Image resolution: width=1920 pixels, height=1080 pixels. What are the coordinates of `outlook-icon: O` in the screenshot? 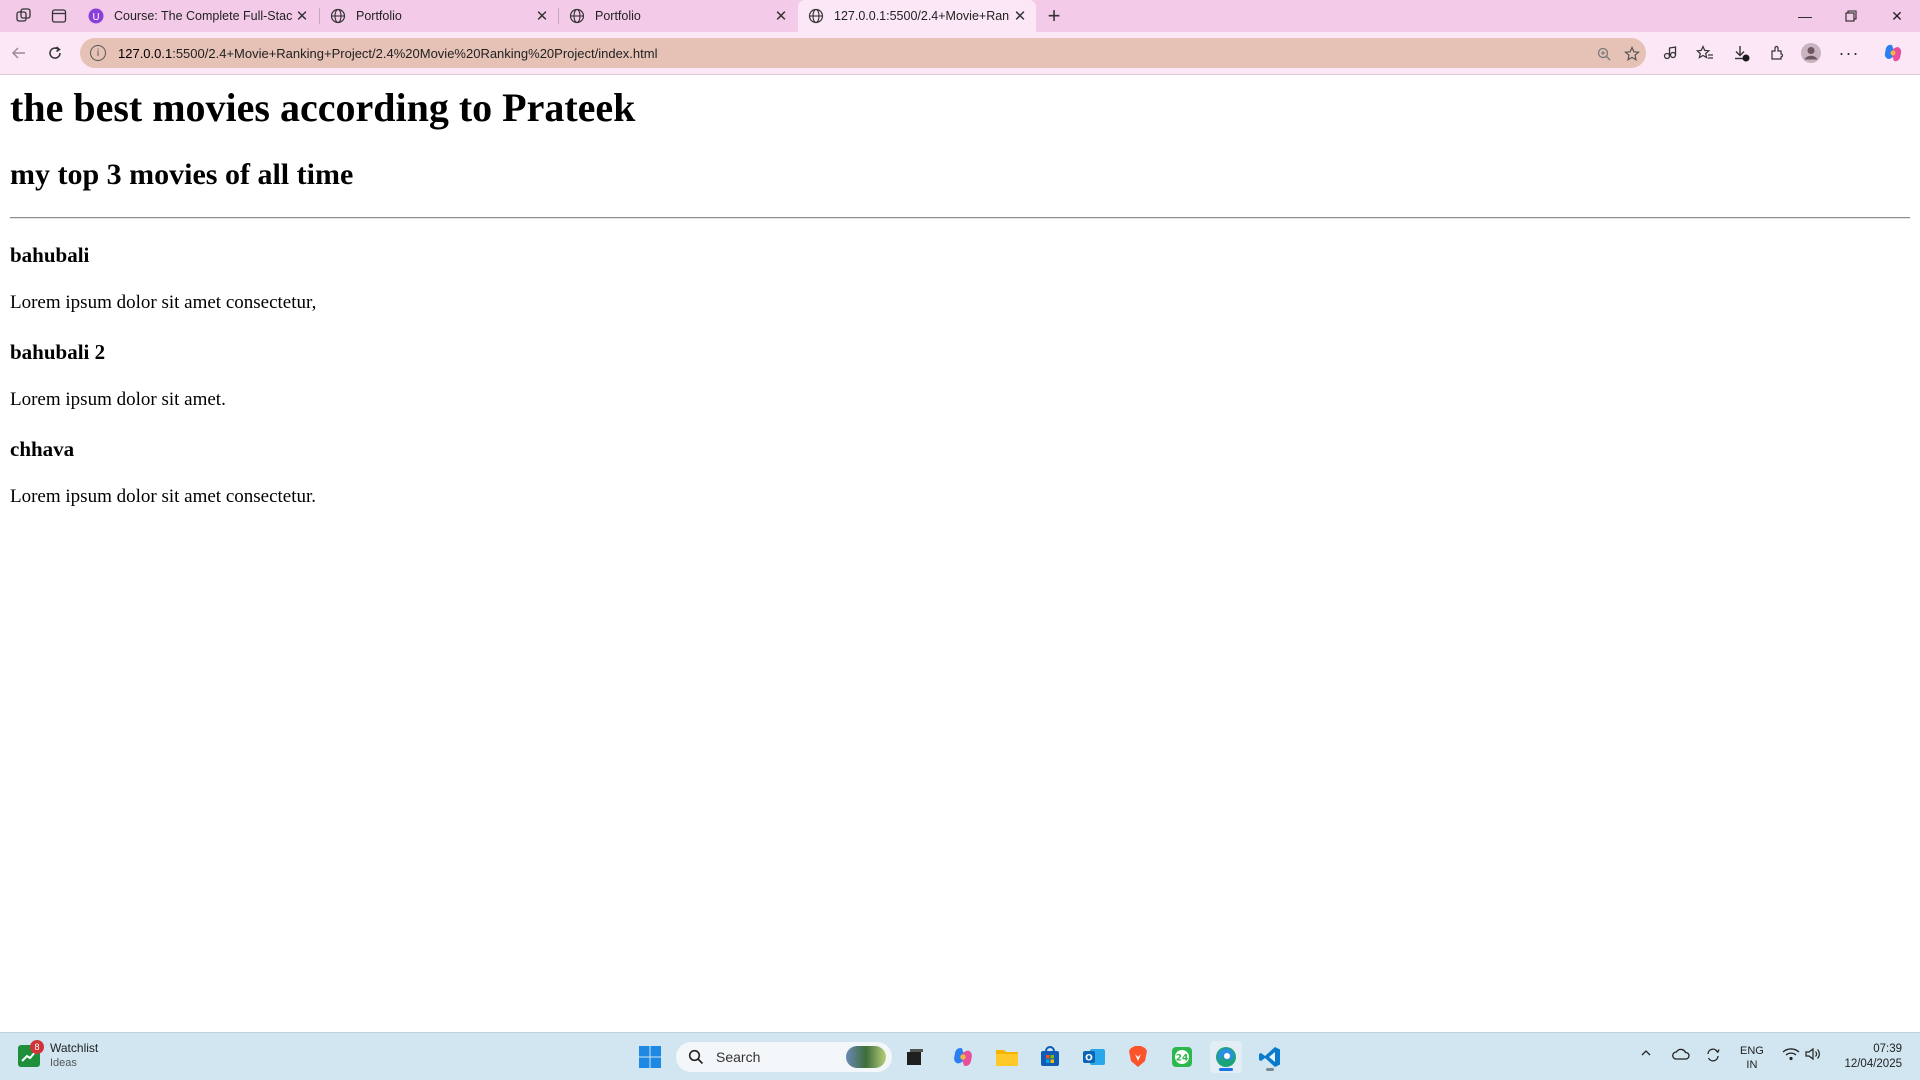 It's located at (1094, 1057).